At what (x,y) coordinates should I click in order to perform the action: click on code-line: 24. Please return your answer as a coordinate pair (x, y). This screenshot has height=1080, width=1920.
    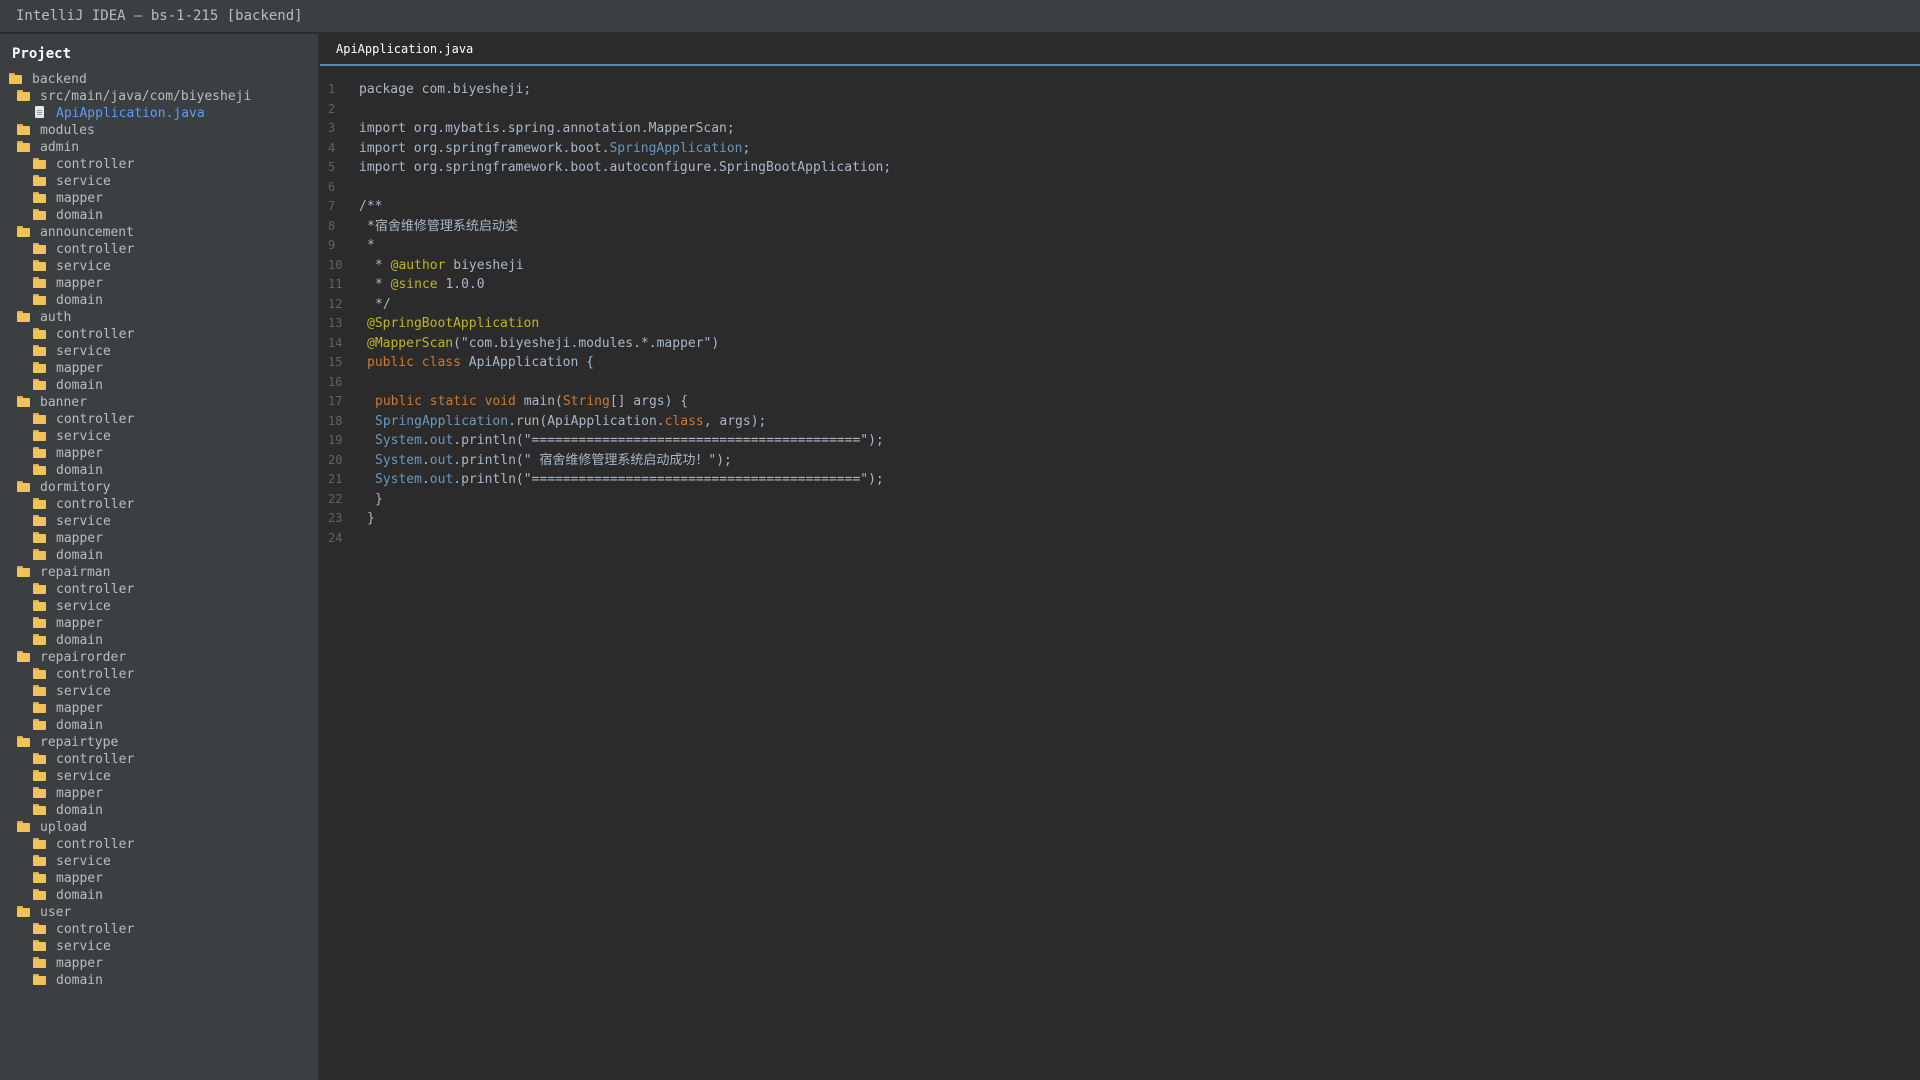
    Looking at the image, I should click on (1120, 539).